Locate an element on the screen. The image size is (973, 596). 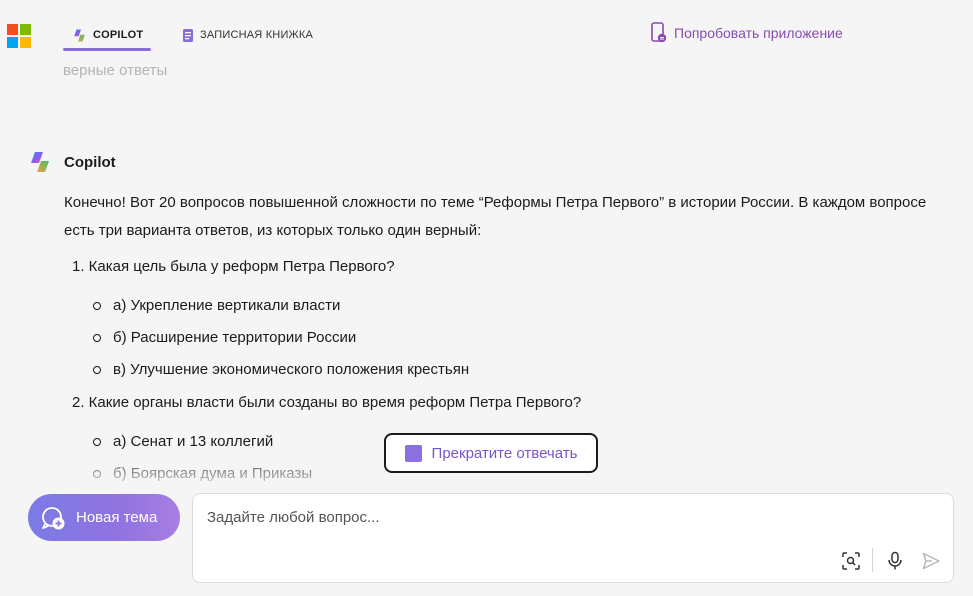
option-text: а) Укрепление вертикали власти is located at coordinates (227, 305).